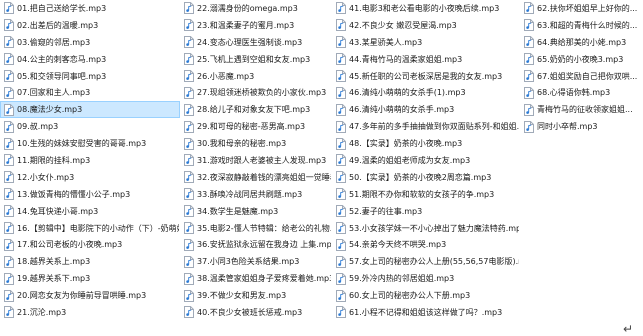 This screenshot has width=643, height=336. Describe the element at coordinates (256, 25) in the screenshot. I see `file-item: 23.和温柔妻子的蜜月.mp3` at that location.